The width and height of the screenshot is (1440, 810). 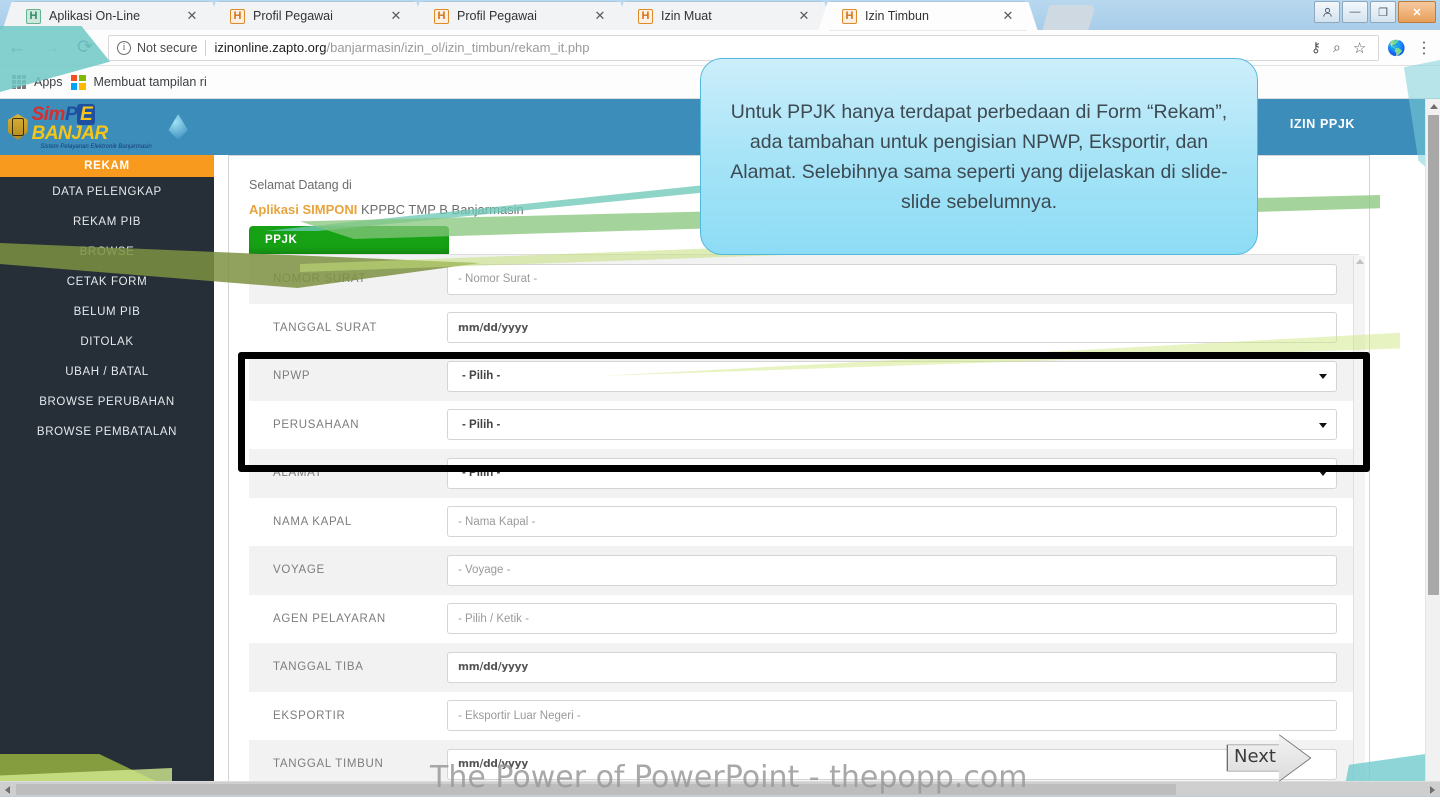 What do you see at coordinates (124, 47) in the screenshot?
I see `site-info-icon: i` at bounding box center [124, 47].